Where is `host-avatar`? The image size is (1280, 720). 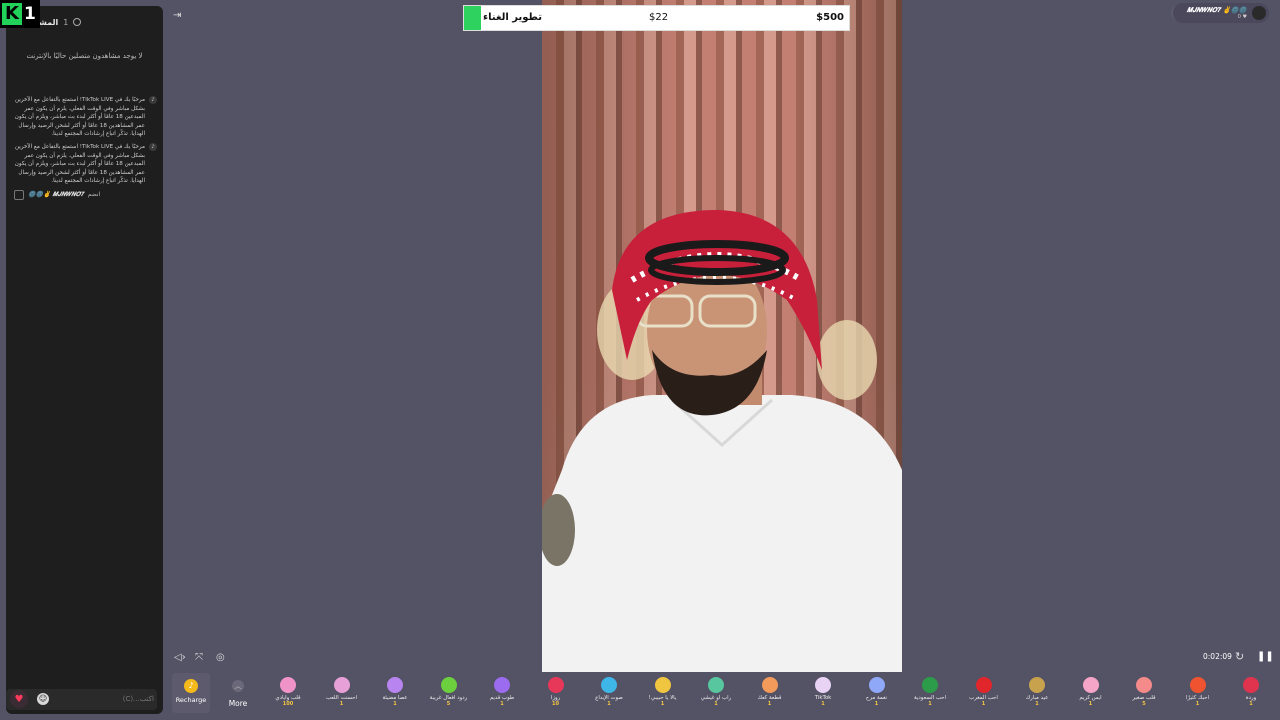 host-avatar is located at coordinates (1259, 13).